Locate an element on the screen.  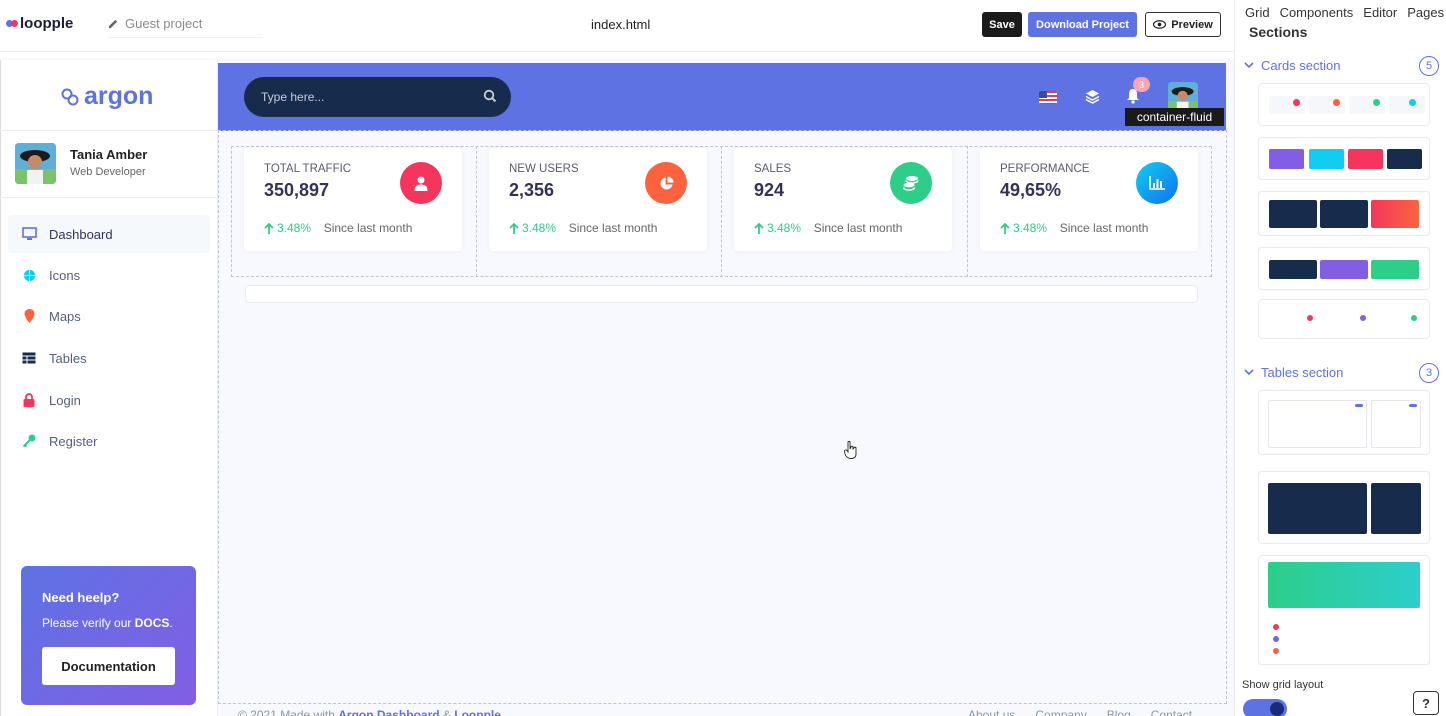
eye-icon is located at coordinates (1160, 24).